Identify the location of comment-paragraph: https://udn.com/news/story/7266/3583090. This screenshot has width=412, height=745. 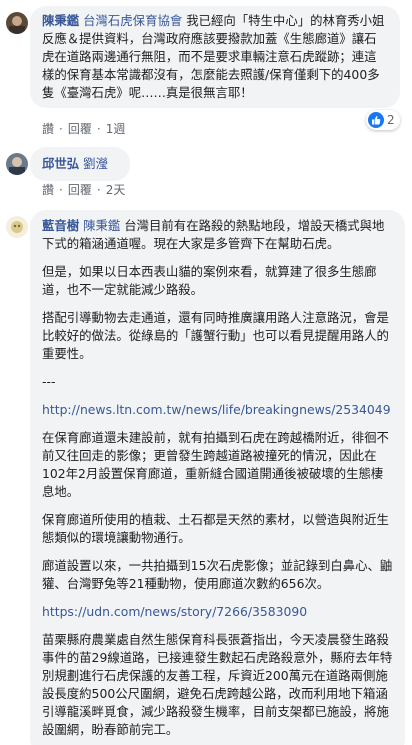
(217, 612).